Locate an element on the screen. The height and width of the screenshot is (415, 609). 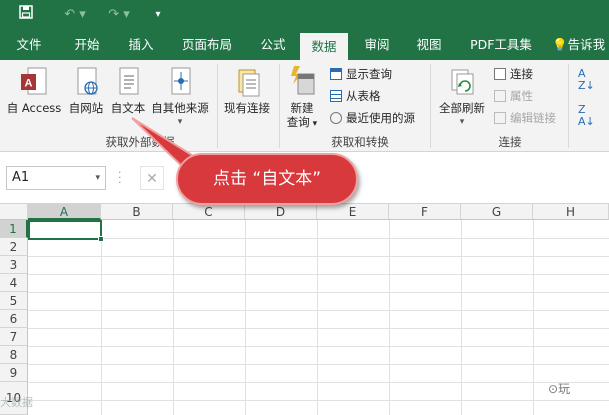
column-header-f: F is located at coordinates (425, 212).